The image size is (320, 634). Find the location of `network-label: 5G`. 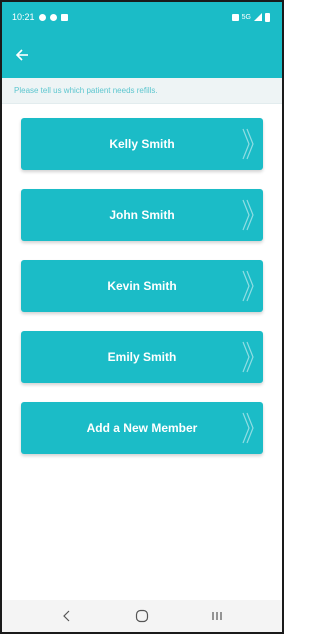

network-label: 5G is located at coordinates (246, 17).